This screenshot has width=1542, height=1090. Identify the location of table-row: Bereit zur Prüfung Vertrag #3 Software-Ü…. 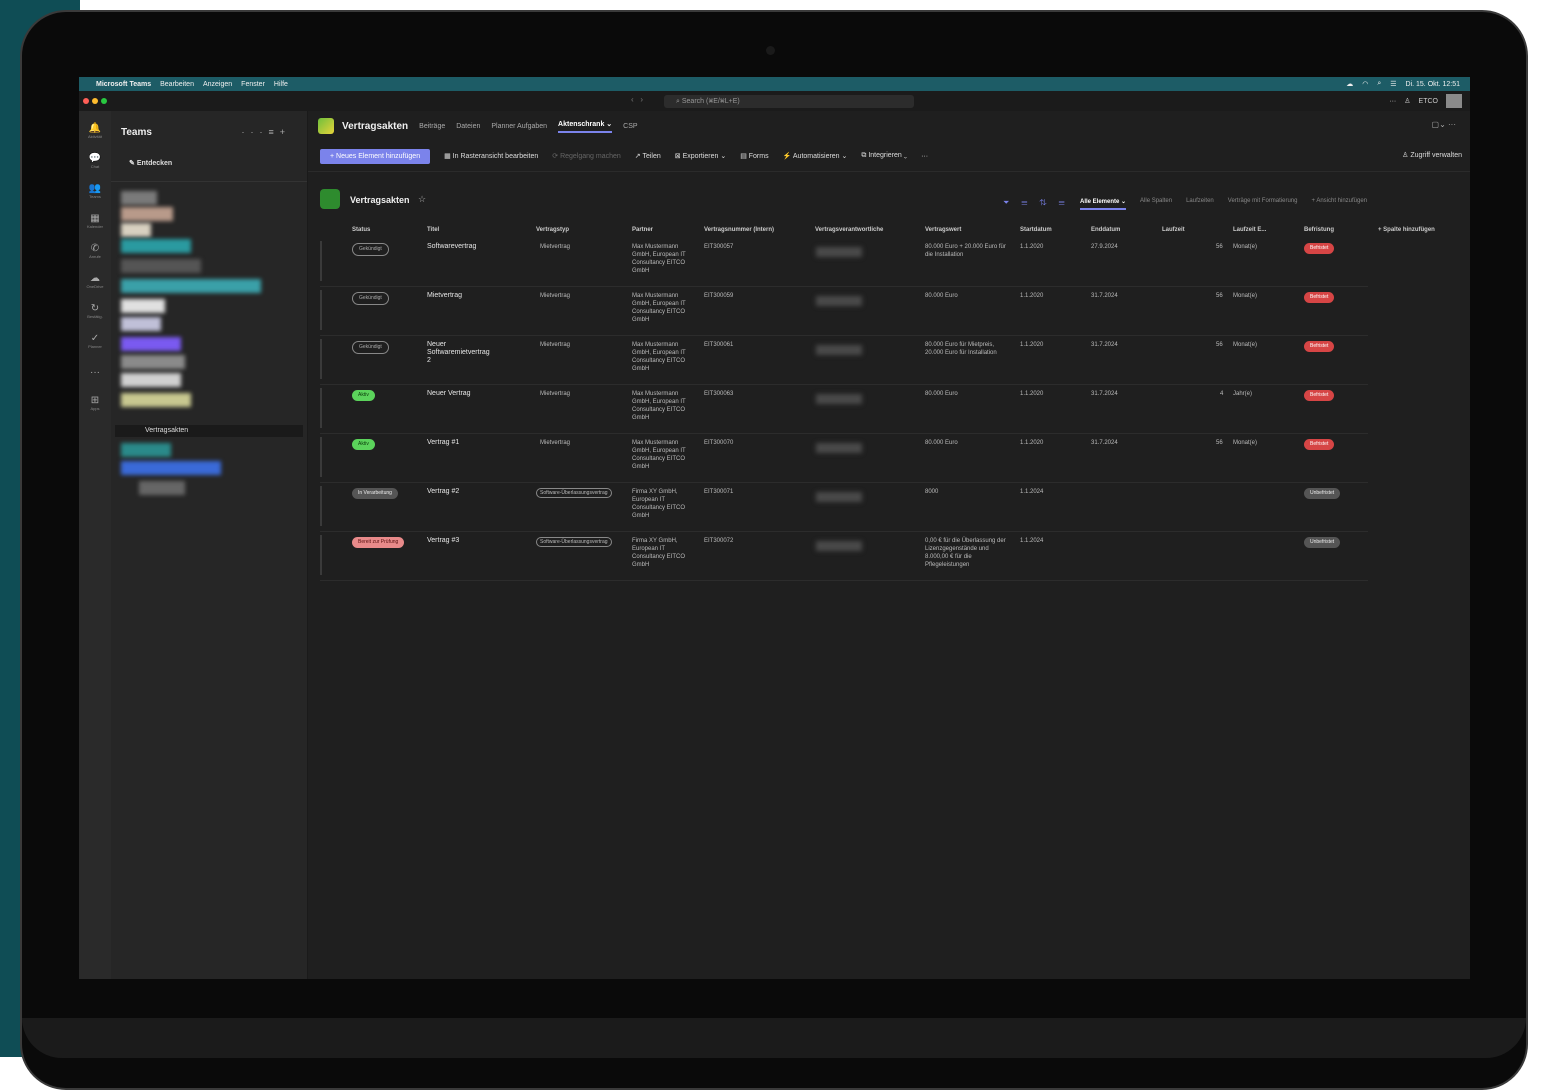
(844, 556).